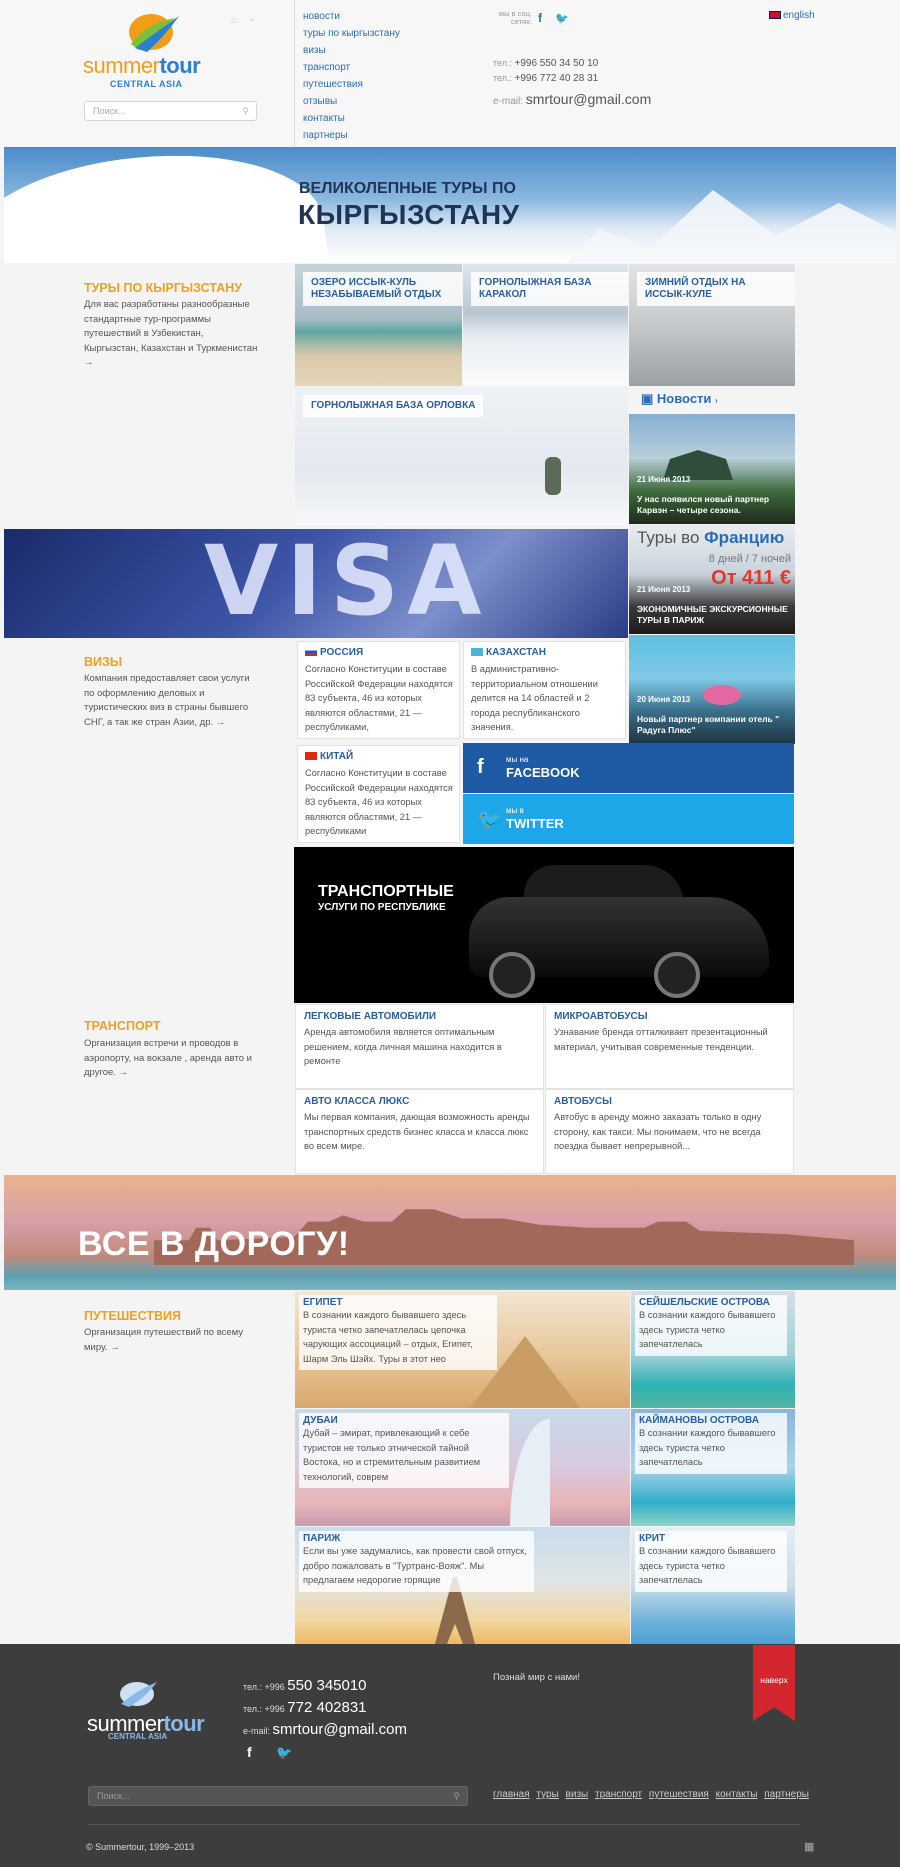 This screenshot has height=1867, width=900. What do you see at coordinates (679, 399) in the screenshot?
I see `news-header: ▣ Новости ›` at bounding box center [679, 399].